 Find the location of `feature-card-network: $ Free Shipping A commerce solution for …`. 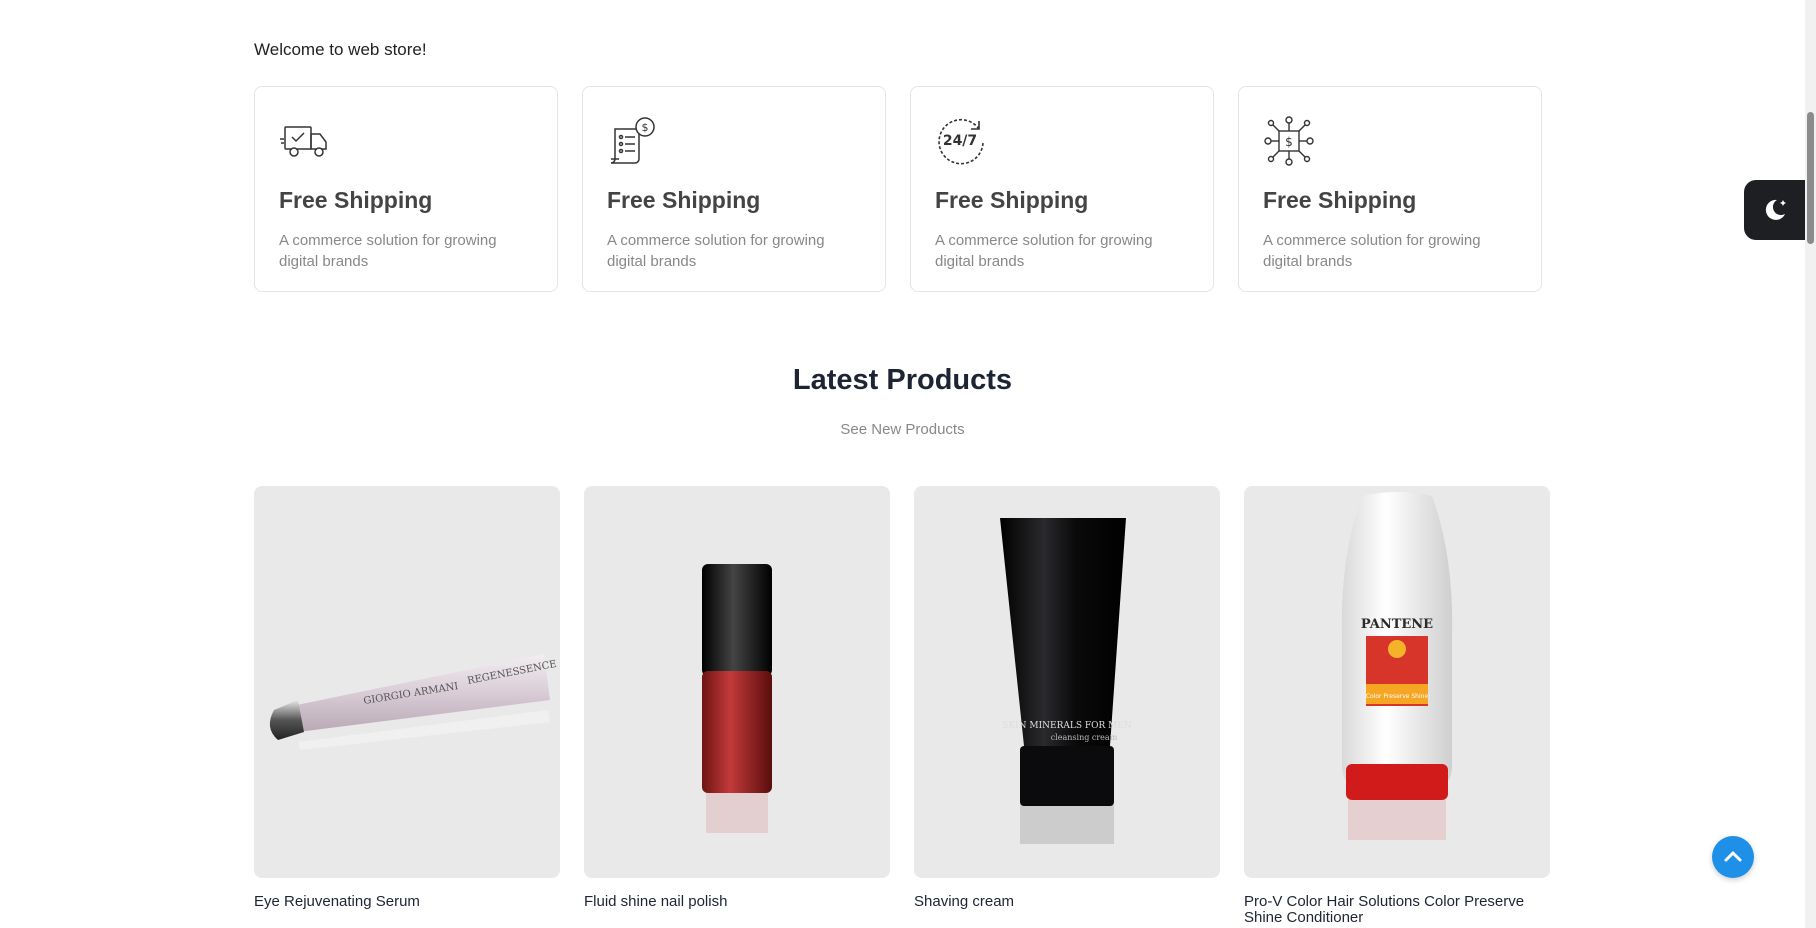

feature-card-network: $ Free Shipping A commerce solution for … is located at coordinates (1390, 189).